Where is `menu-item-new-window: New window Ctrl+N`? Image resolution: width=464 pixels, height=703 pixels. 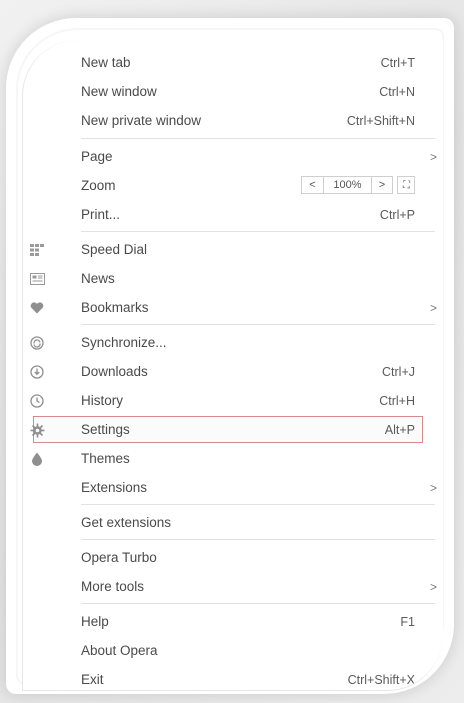
menu-item-new-window: New window Ctrl+N is located at coordinates (233, 91).